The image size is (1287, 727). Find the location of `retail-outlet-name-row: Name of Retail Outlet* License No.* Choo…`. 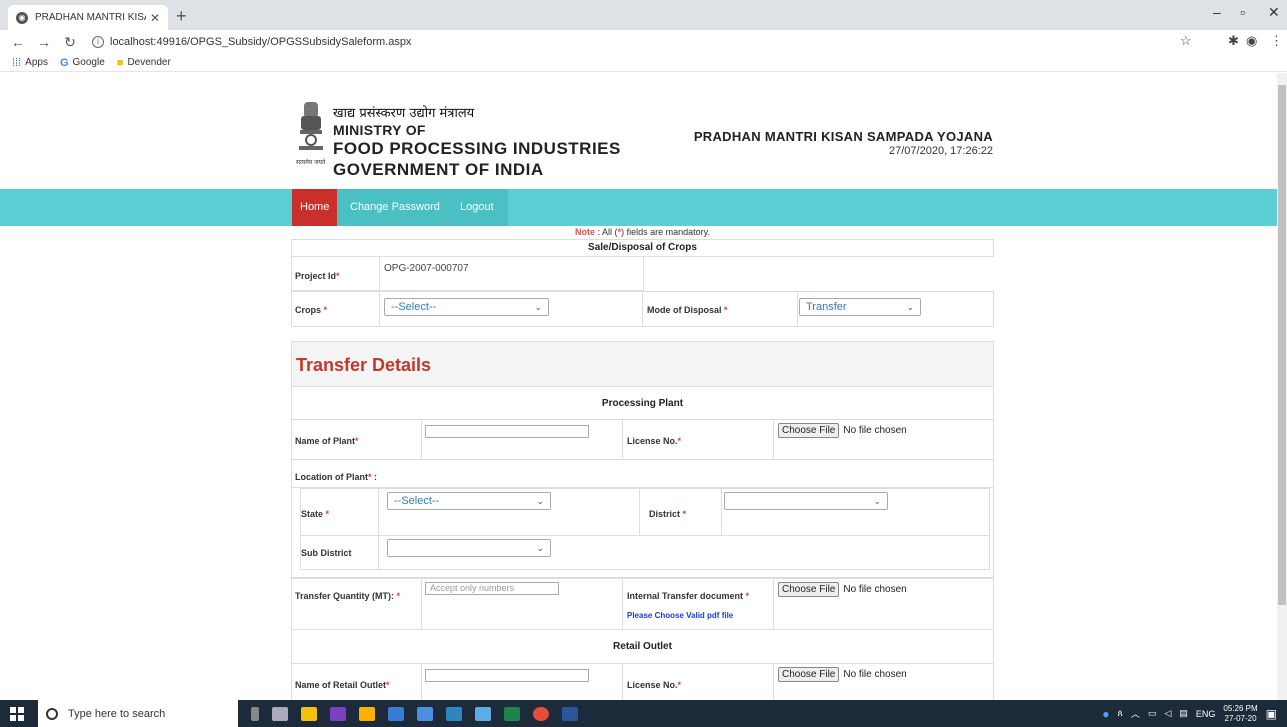

retail-outlet-name-row: Name of Retail Outlet* License No.* Choo… is located at coordinates (642, 682).